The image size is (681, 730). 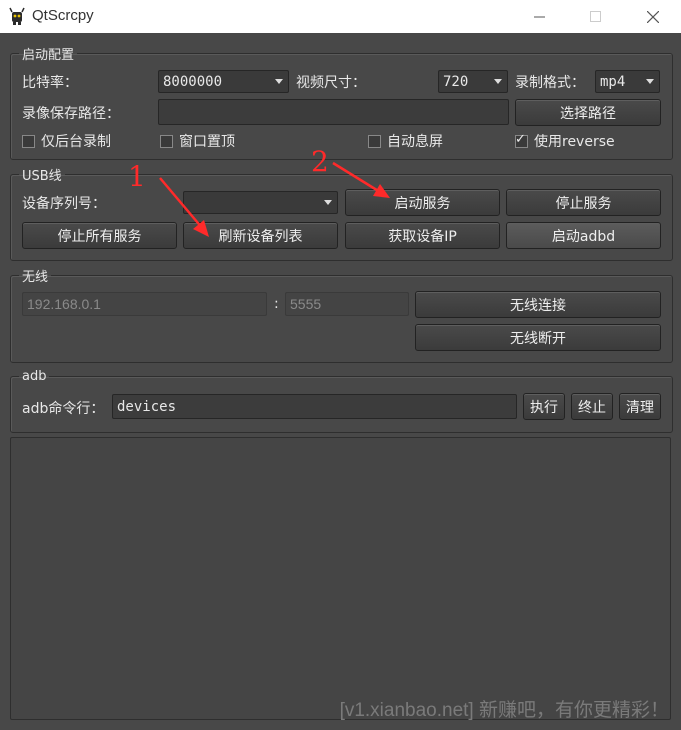 What do you see at coordinates (415, 142) in the screenshot?
I see `checkbox-label: 自动息屏` at bounding box center [415, 142].